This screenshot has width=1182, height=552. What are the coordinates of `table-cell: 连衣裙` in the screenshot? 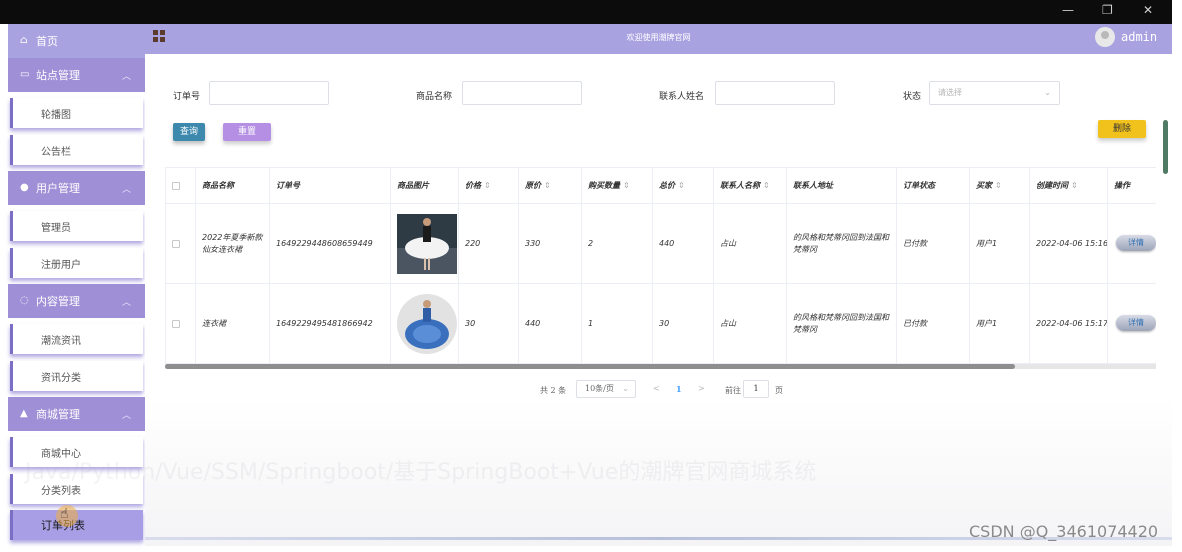 It's located at (233, 324).